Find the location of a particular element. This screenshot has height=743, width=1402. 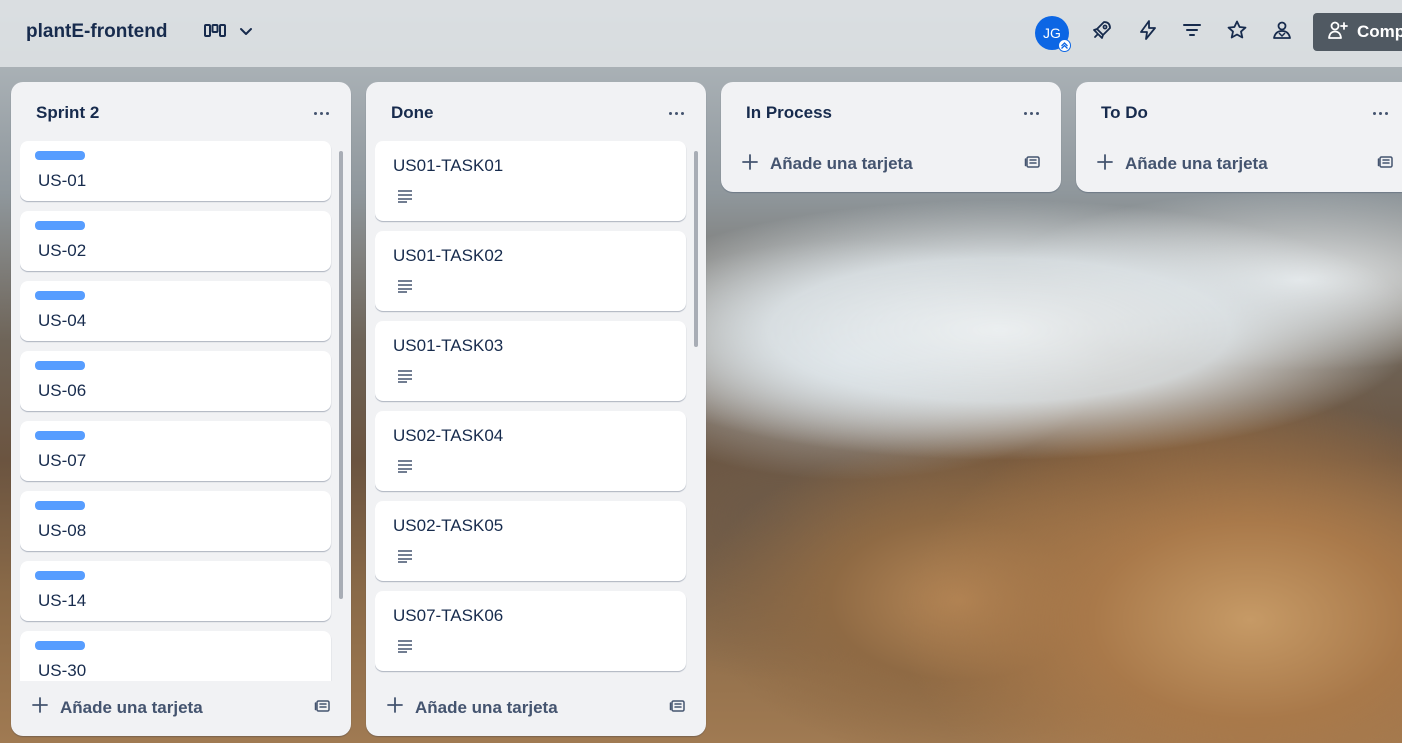

card-title: US07-TASK06 is located at coordinates (448, 615).